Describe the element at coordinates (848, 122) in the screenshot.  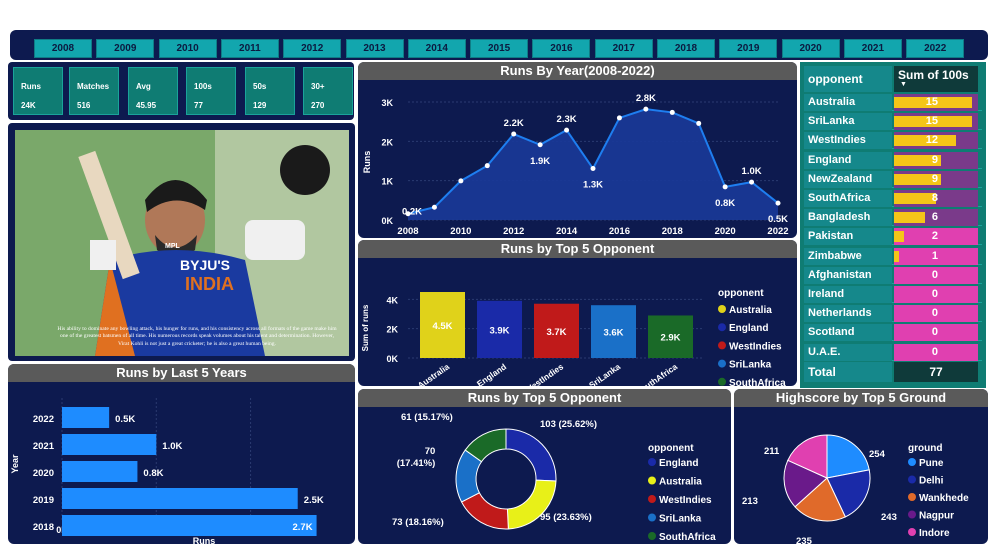
I see `table-cell-opponent: SriLanka` at that location.